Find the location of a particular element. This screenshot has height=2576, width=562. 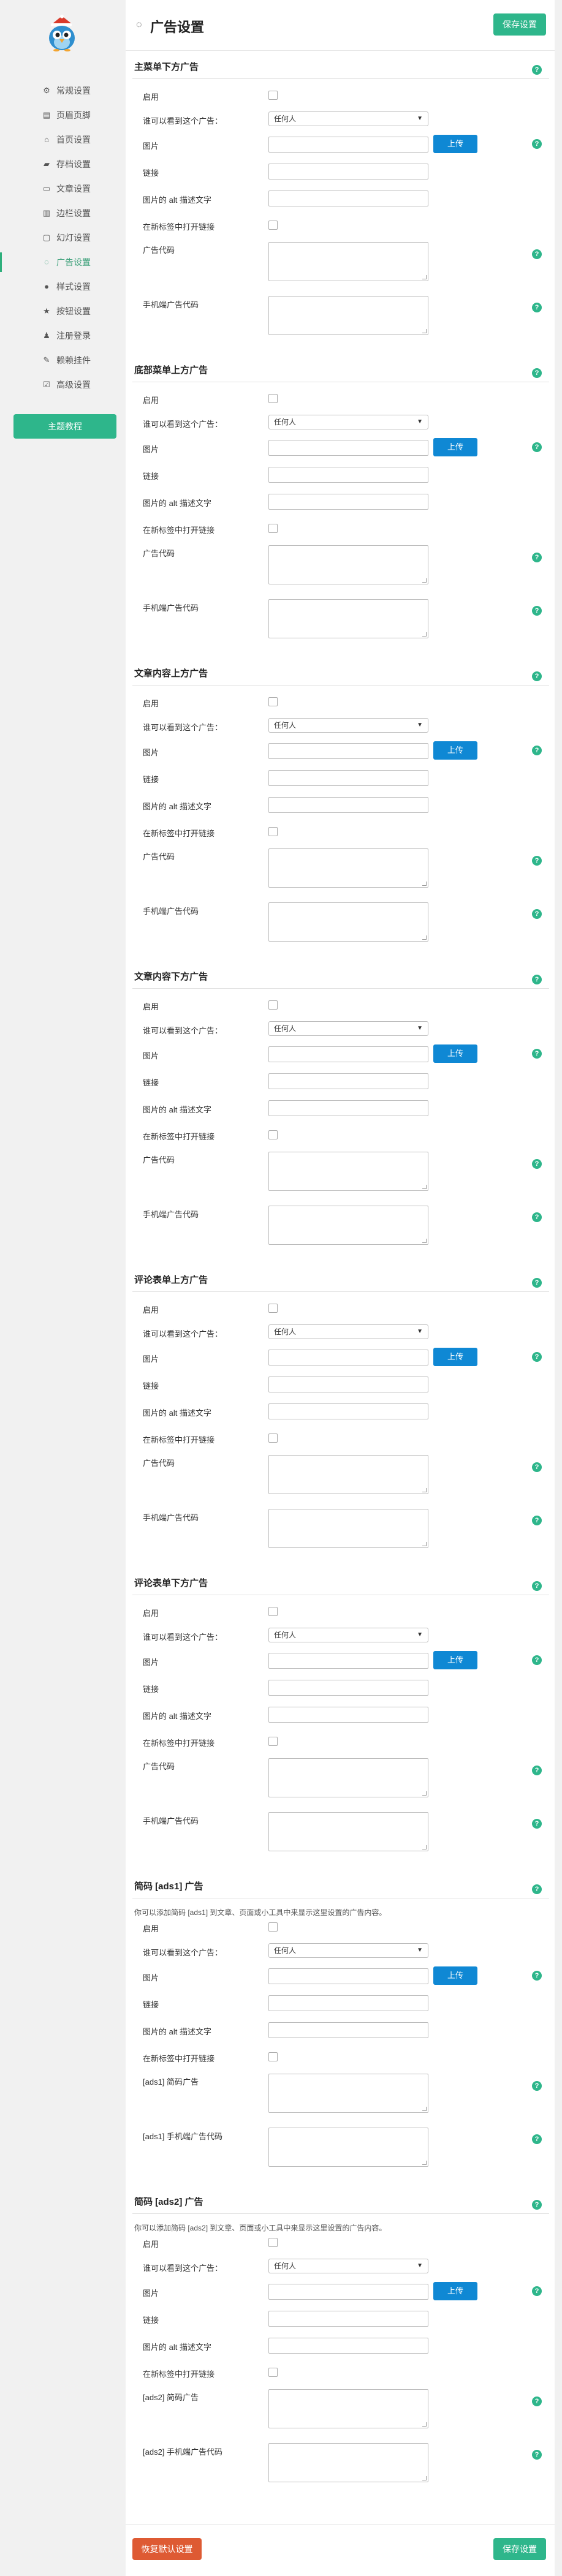

save-settings-button-bottom: 保存设置 is located at coordinates (519, 2549).